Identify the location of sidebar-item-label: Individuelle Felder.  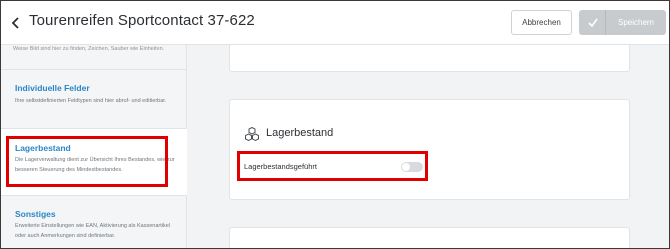
(52, 88).